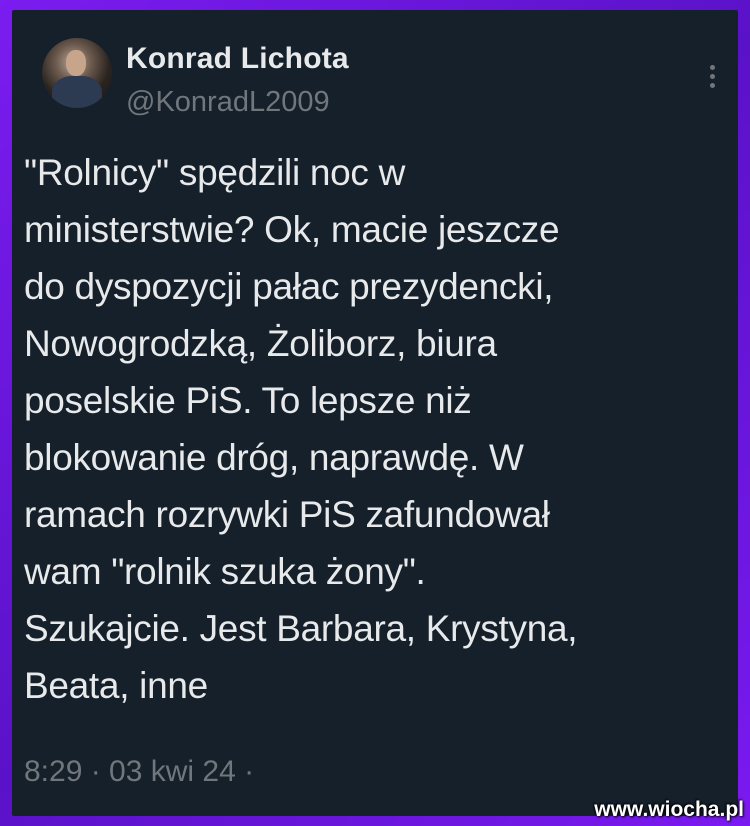 Image resolution: width=750 pixels, height=826 pixels. I want to click on tweet-timestamp: 8:29 · 03 kwi 24 ·, so click(139, 772).